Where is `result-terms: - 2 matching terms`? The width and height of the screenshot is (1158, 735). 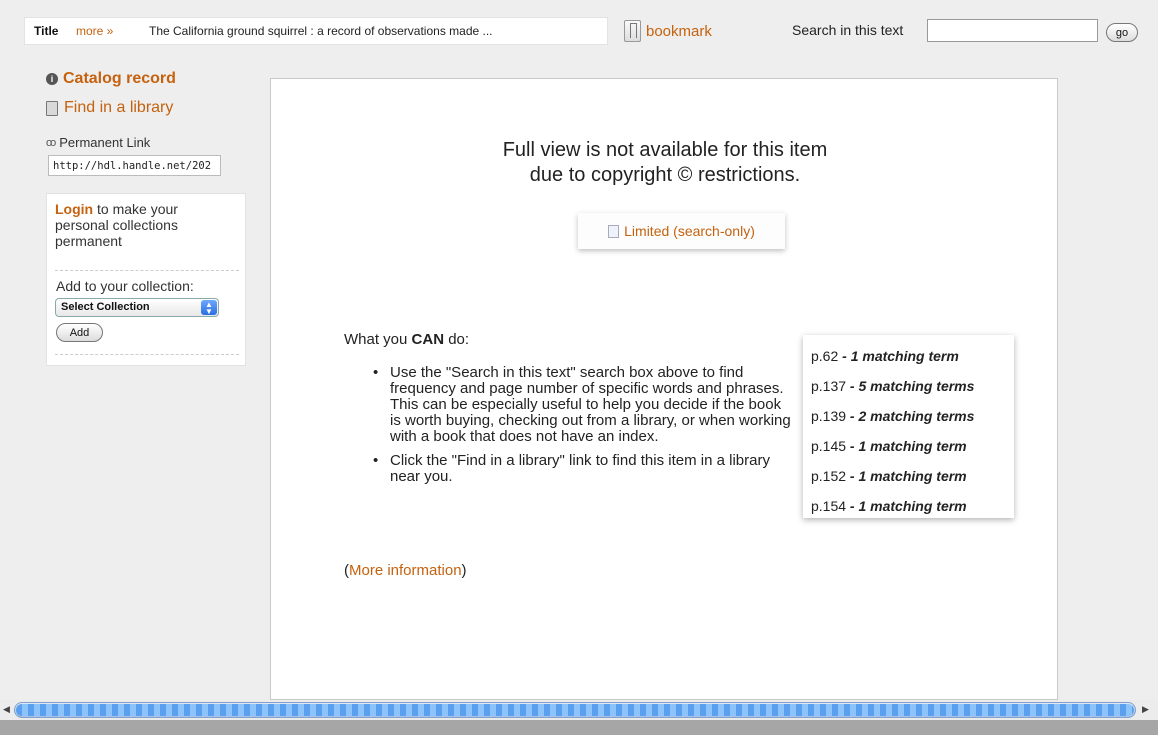
result-terms: - 2 matching terms is located at coordinates (910, 416).